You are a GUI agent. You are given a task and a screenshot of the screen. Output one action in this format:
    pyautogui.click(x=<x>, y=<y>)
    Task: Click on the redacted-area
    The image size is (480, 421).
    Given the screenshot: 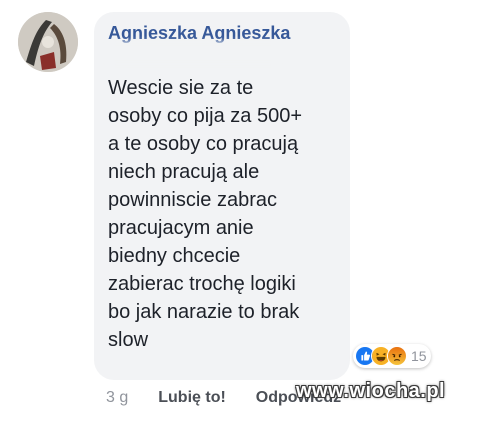 What is the action you would take?
    pyautogui.click(x=193, y=53)
    